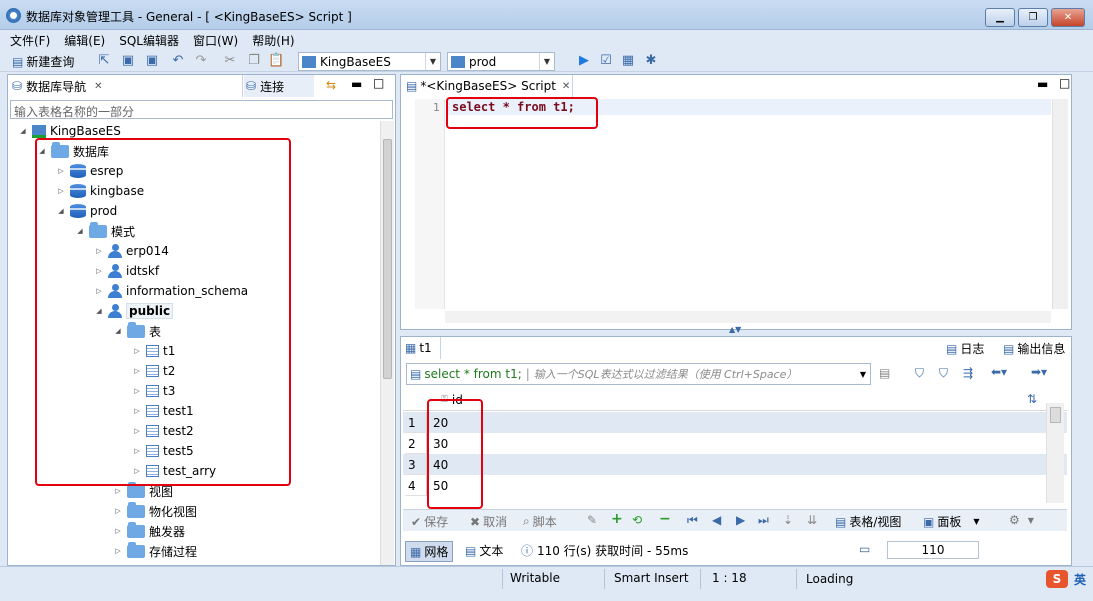 This screenshot has width=1093, height=601. Describe the element at coordinates (812, 520) in the screenshot. I see `fetch-all-icon: ⇊` at that location.